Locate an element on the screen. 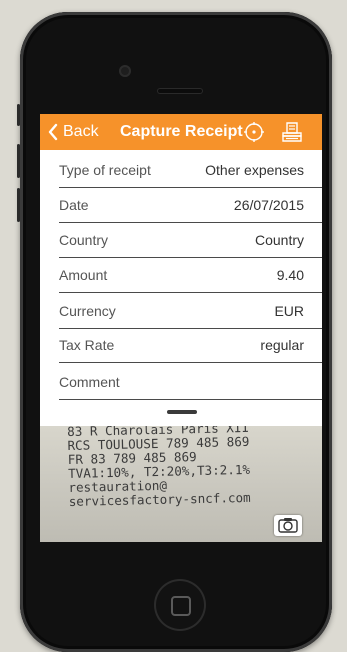  home-button is located at coordinates (180, 605).